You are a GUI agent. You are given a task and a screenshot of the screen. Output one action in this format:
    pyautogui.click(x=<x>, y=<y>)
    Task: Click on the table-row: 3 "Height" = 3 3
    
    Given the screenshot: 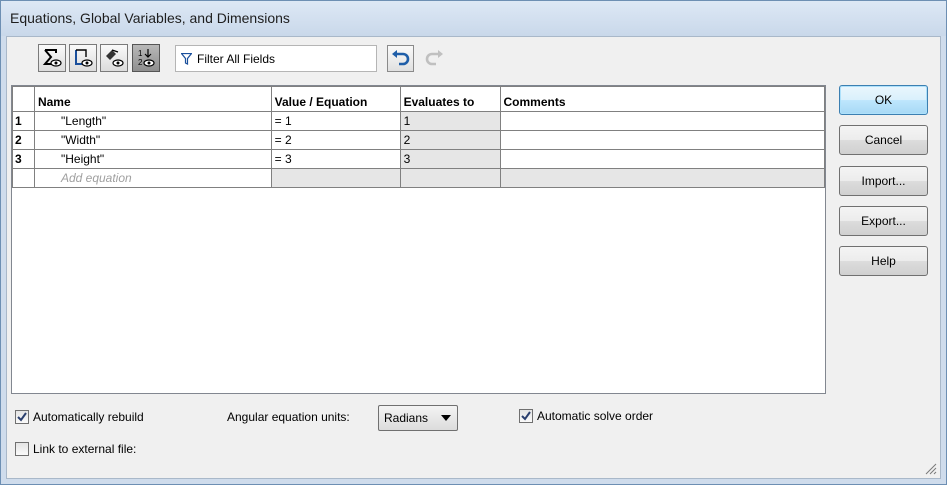 What is the action you would take?
    pyautogui.click(x=419, y=159)
    